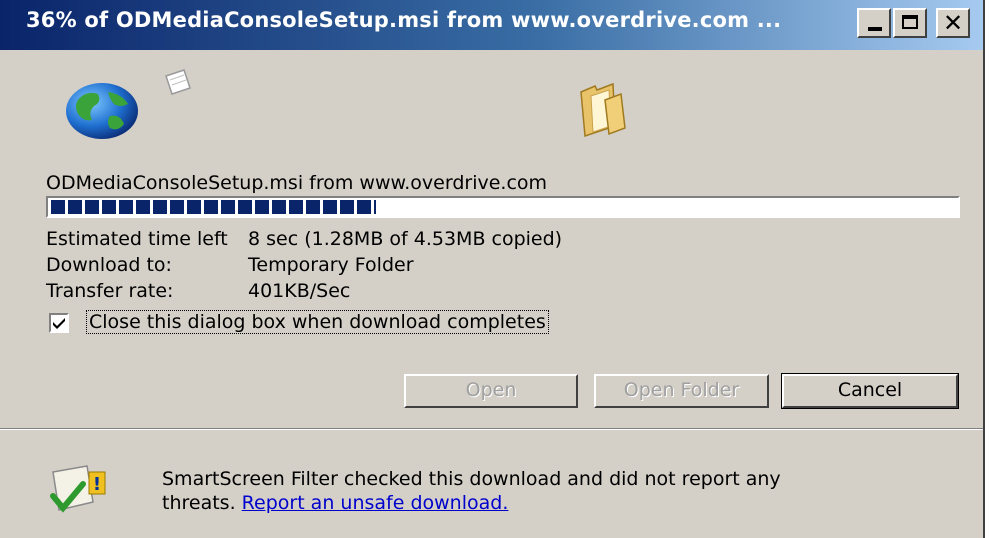 Image resolution: width=990 pixels, height=538 pixels. What do you see at coordinates (331, 265) in the screenshot?
I see `download-to-value: Temporary Folder` at bounding box center [331, 265].